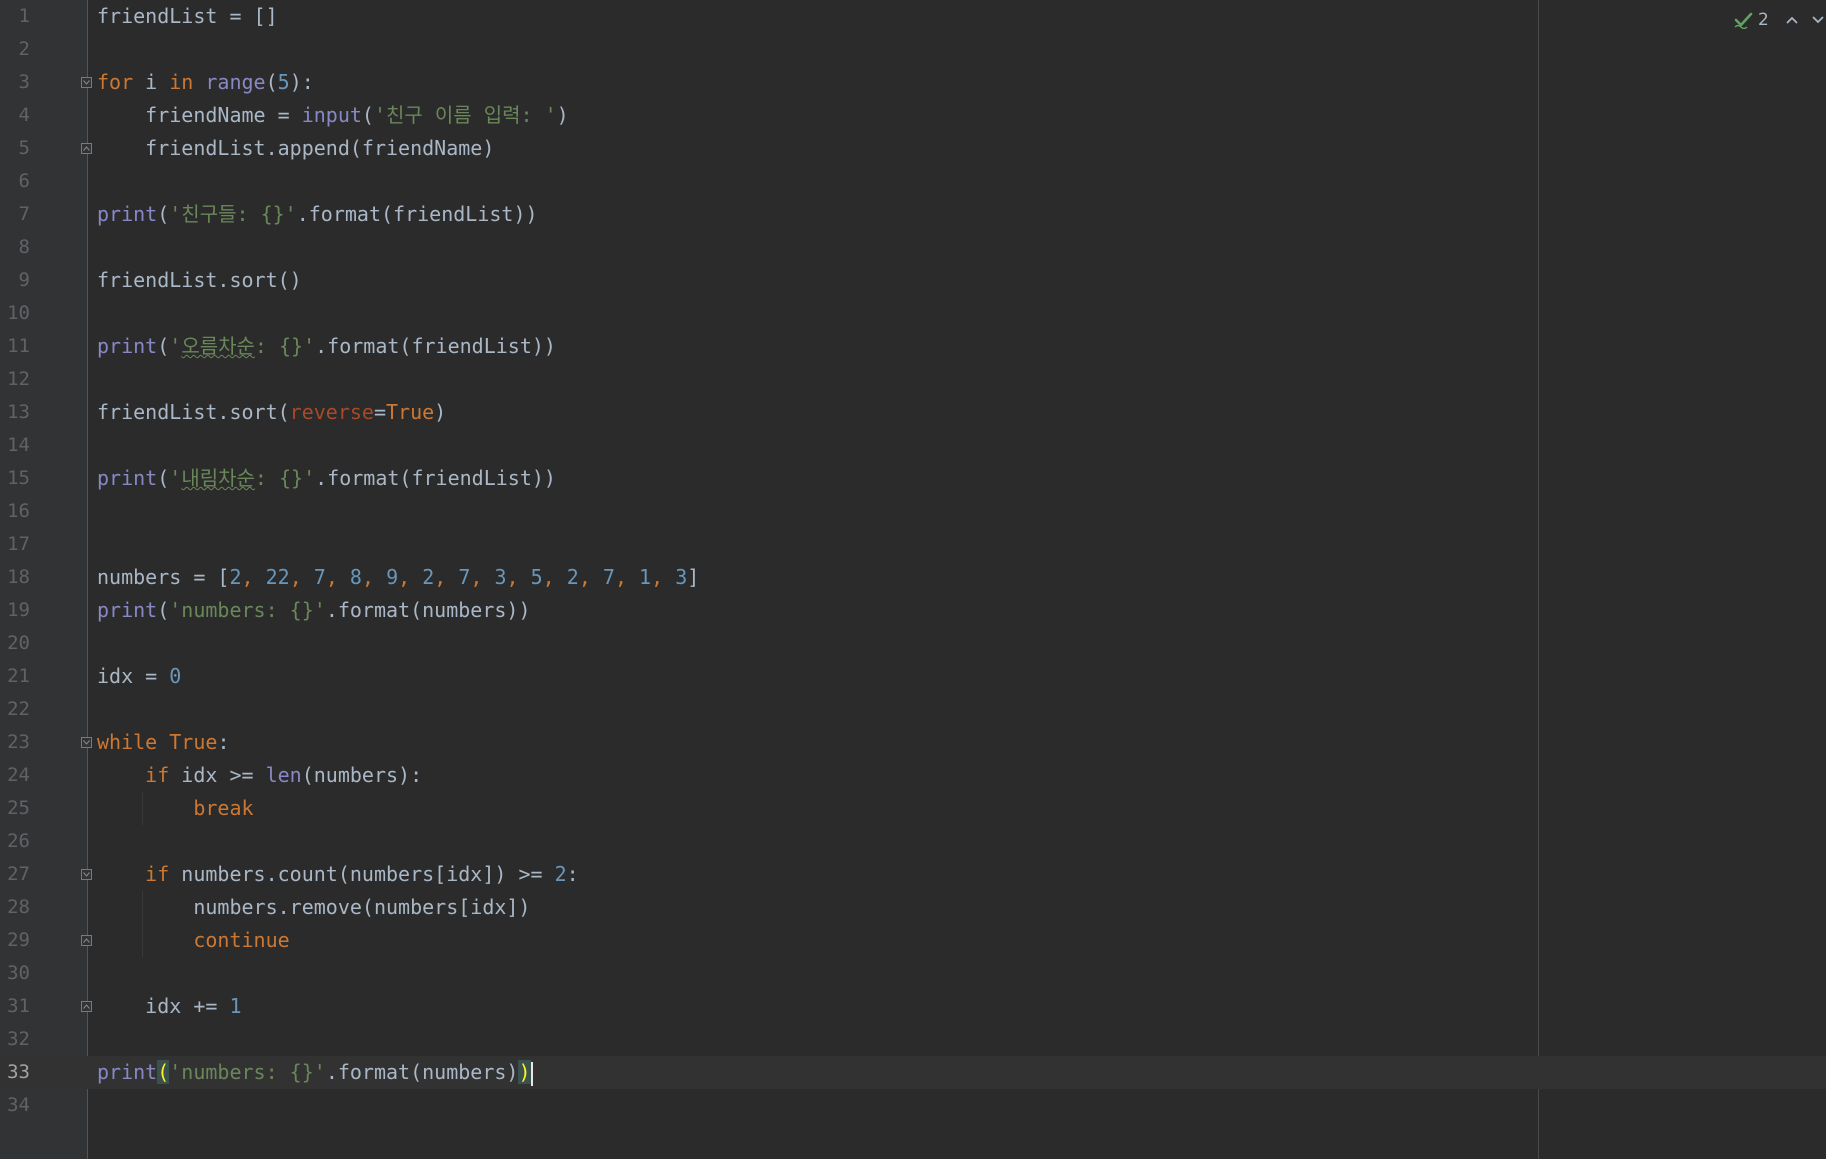  Describe the element at coordinates (333, 115) in the screenshot. I see `code-text: friendName = input('친구 이름 입력: ')` at that location.